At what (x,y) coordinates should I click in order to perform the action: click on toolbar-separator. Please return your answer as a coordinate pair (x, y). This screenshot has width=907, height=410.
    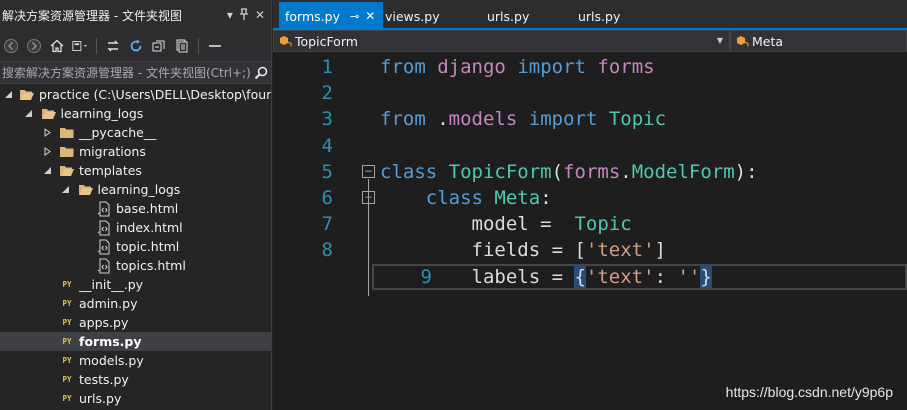
    Looking at the image, I should click on (198, 45).